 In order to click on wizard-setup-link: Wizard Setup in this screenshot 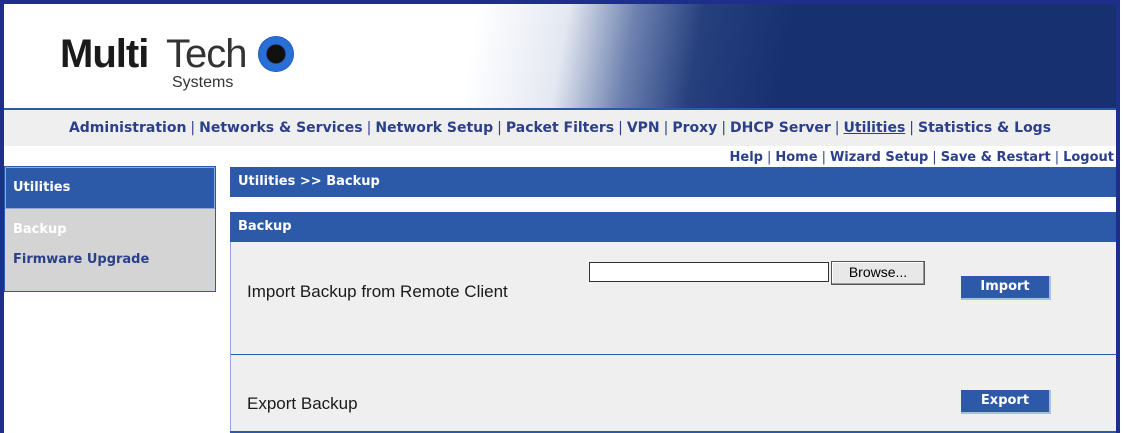, I will do `click(879, 157)`.